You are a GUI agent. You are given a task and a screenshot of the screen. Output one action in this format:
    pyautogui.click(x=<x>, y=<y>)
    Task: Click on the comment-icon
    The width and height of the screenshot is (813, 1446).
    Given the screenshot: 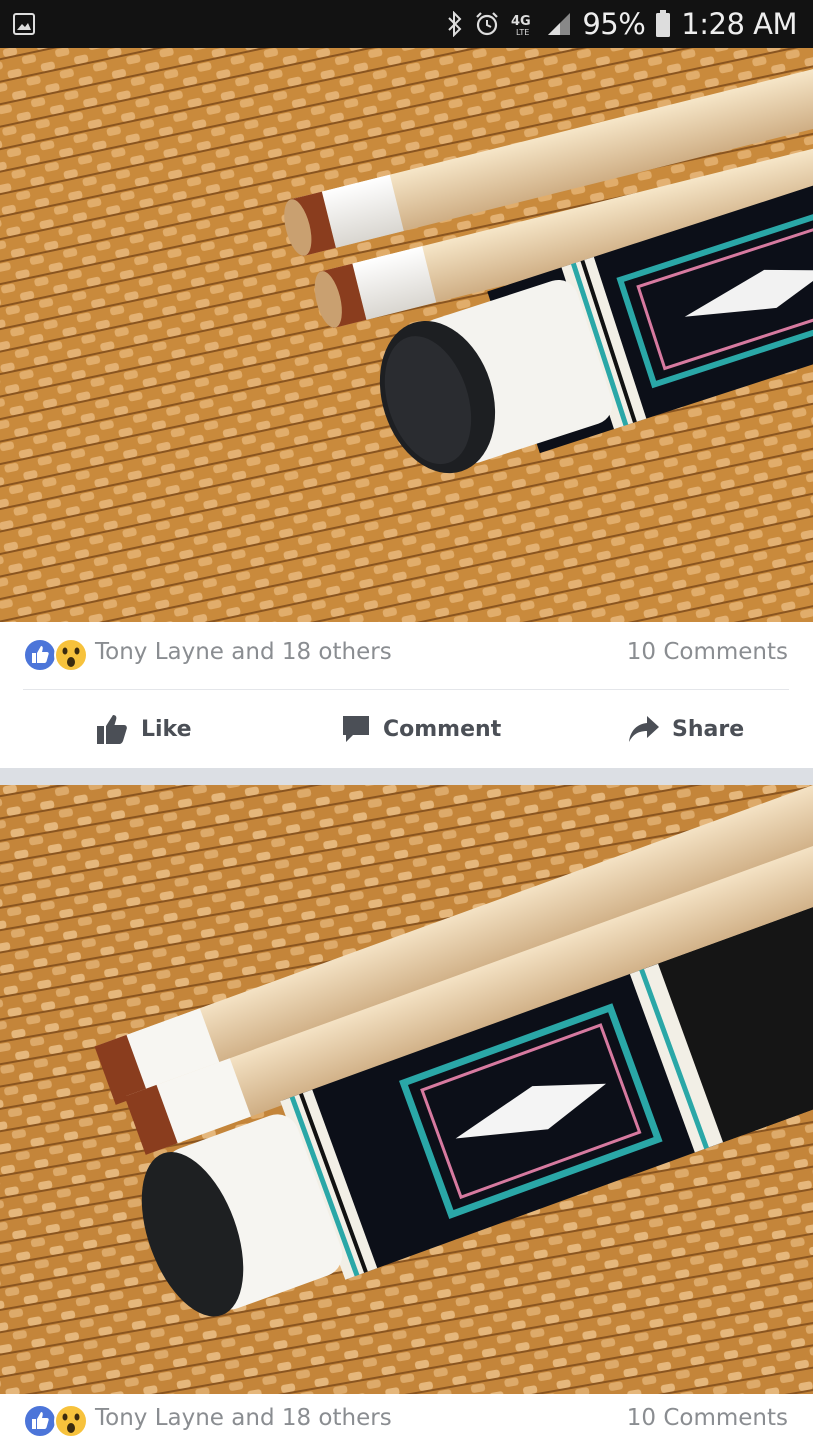 What is the action you would take?
    pyautogui.click(x=356, y=729)
    